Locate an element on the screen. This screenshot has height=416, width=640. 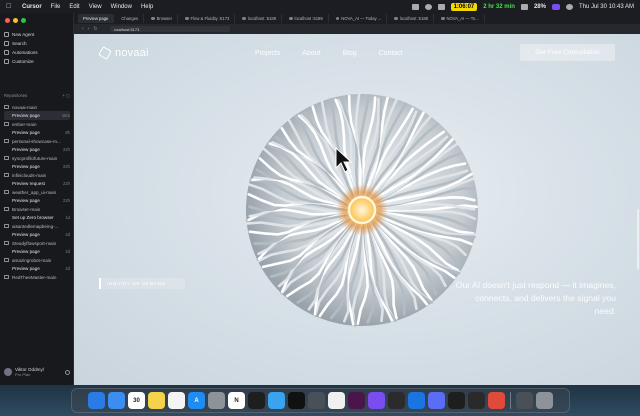
site-logo: novaai is located at coordinates (123, 53).